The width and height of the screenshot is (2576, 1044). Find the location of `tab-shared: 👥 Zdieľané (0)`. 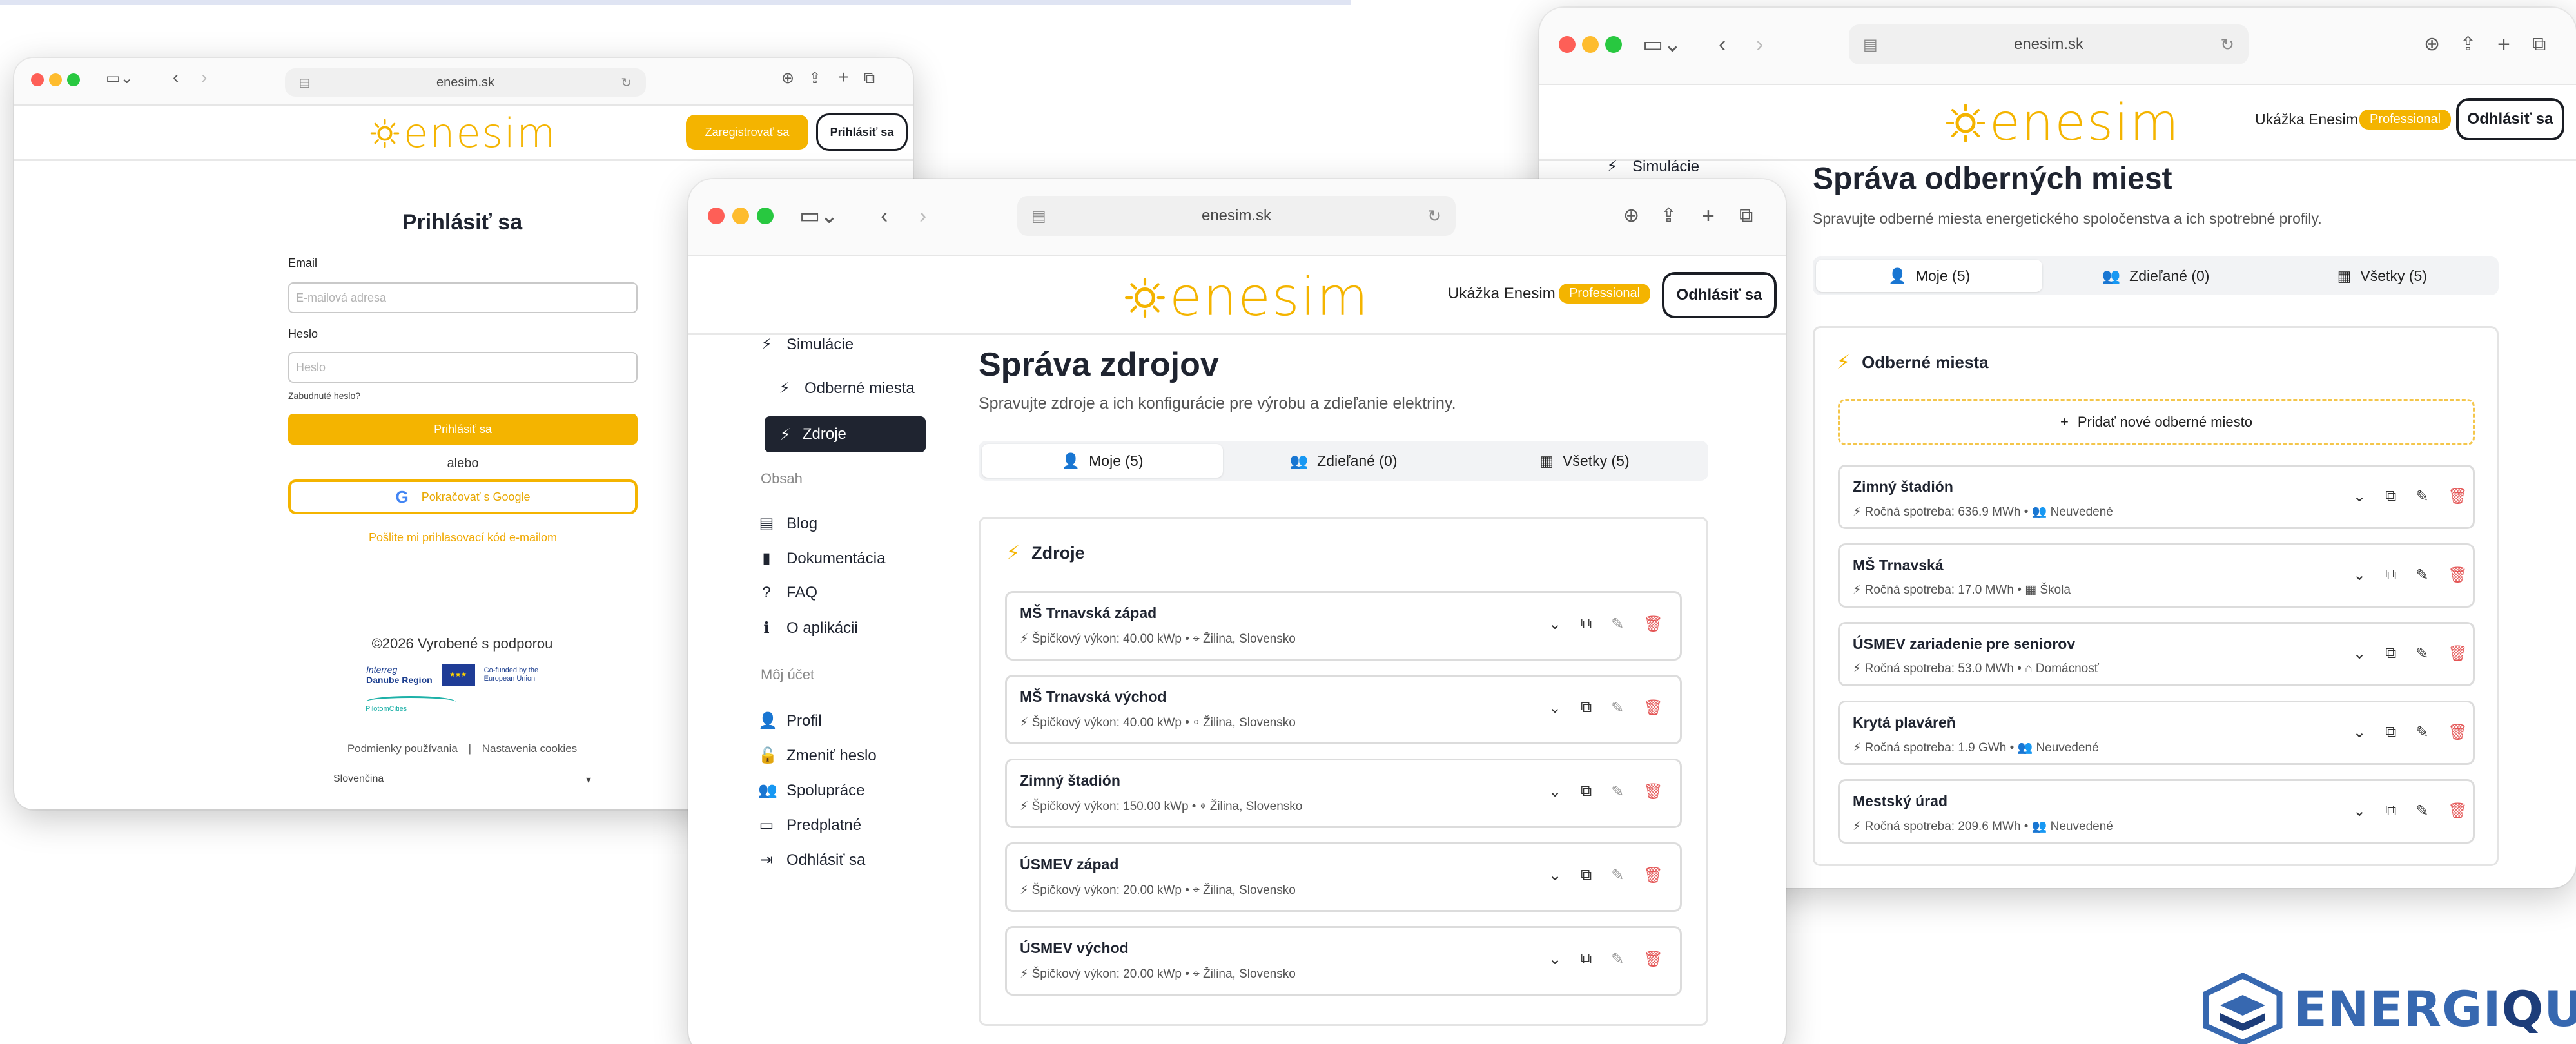

tab-shared: 👥 Zdieľané (0) is located at coordinates (2155, 276).